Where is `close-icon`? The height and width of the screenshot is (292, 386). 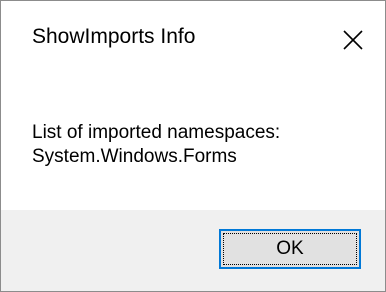
close-icon is located at coordinates (353, 40).